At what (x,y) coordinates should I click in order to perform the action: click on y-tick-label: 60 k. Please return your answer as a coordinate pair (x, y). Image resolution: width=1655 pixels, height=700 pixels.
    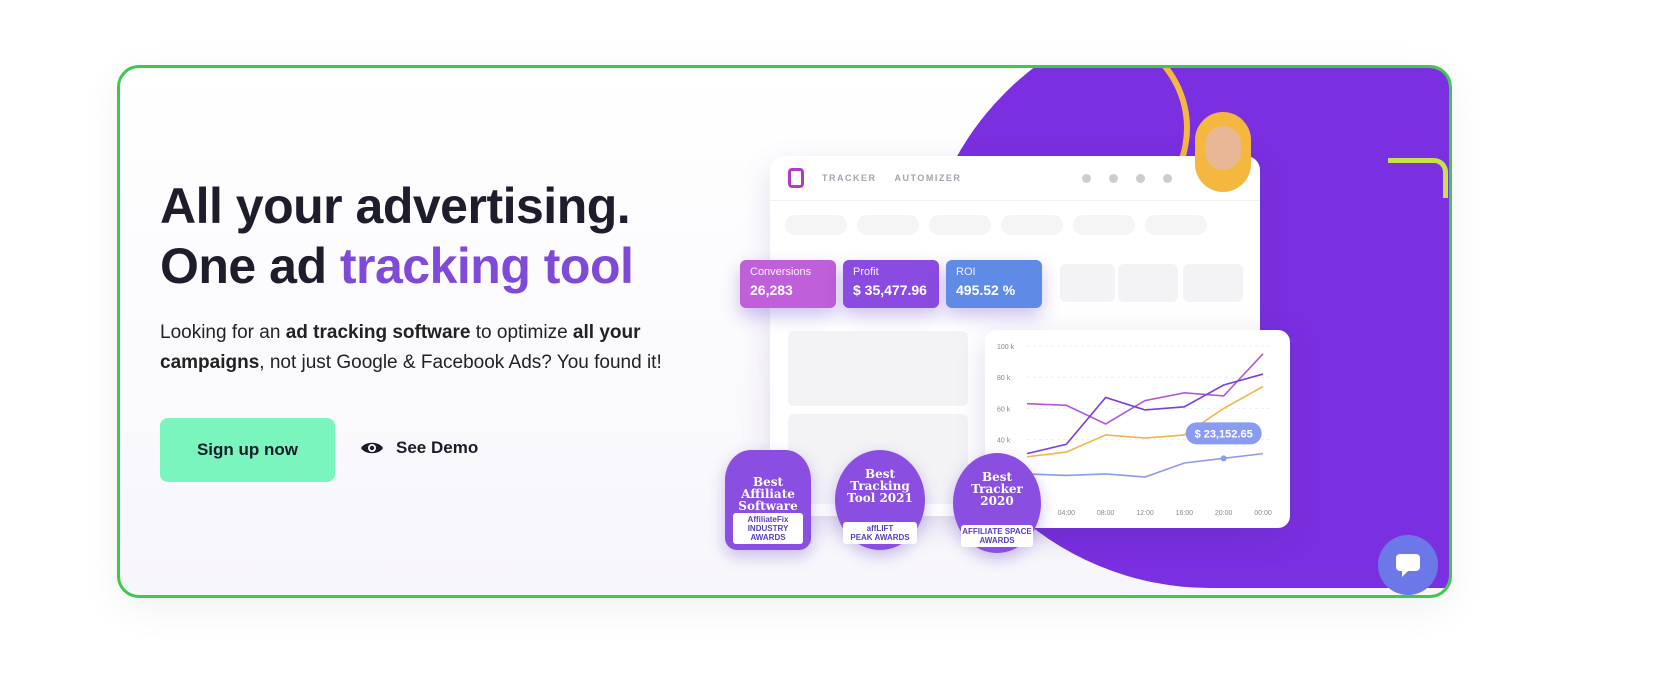
    Looking at the image, I should click on (1004, 409).